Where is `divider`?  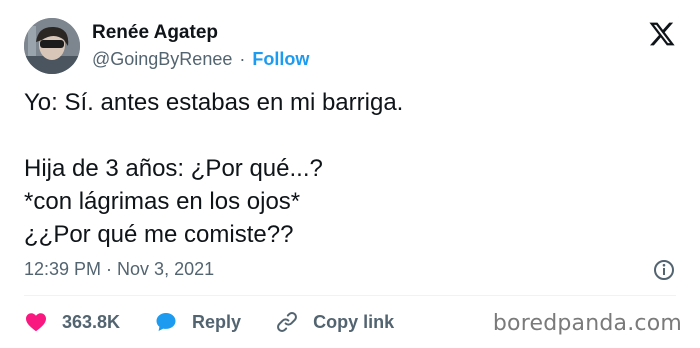
divider is located at coordinates (350, 295).